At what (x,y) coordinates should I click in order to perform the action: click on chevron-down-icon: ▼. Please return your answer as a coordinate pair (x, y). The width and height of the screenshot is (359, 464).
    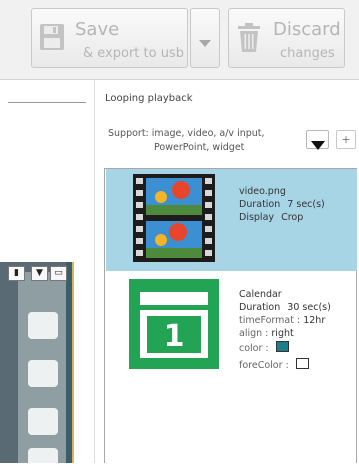
    Looking at the image, I should click on (39, 273).